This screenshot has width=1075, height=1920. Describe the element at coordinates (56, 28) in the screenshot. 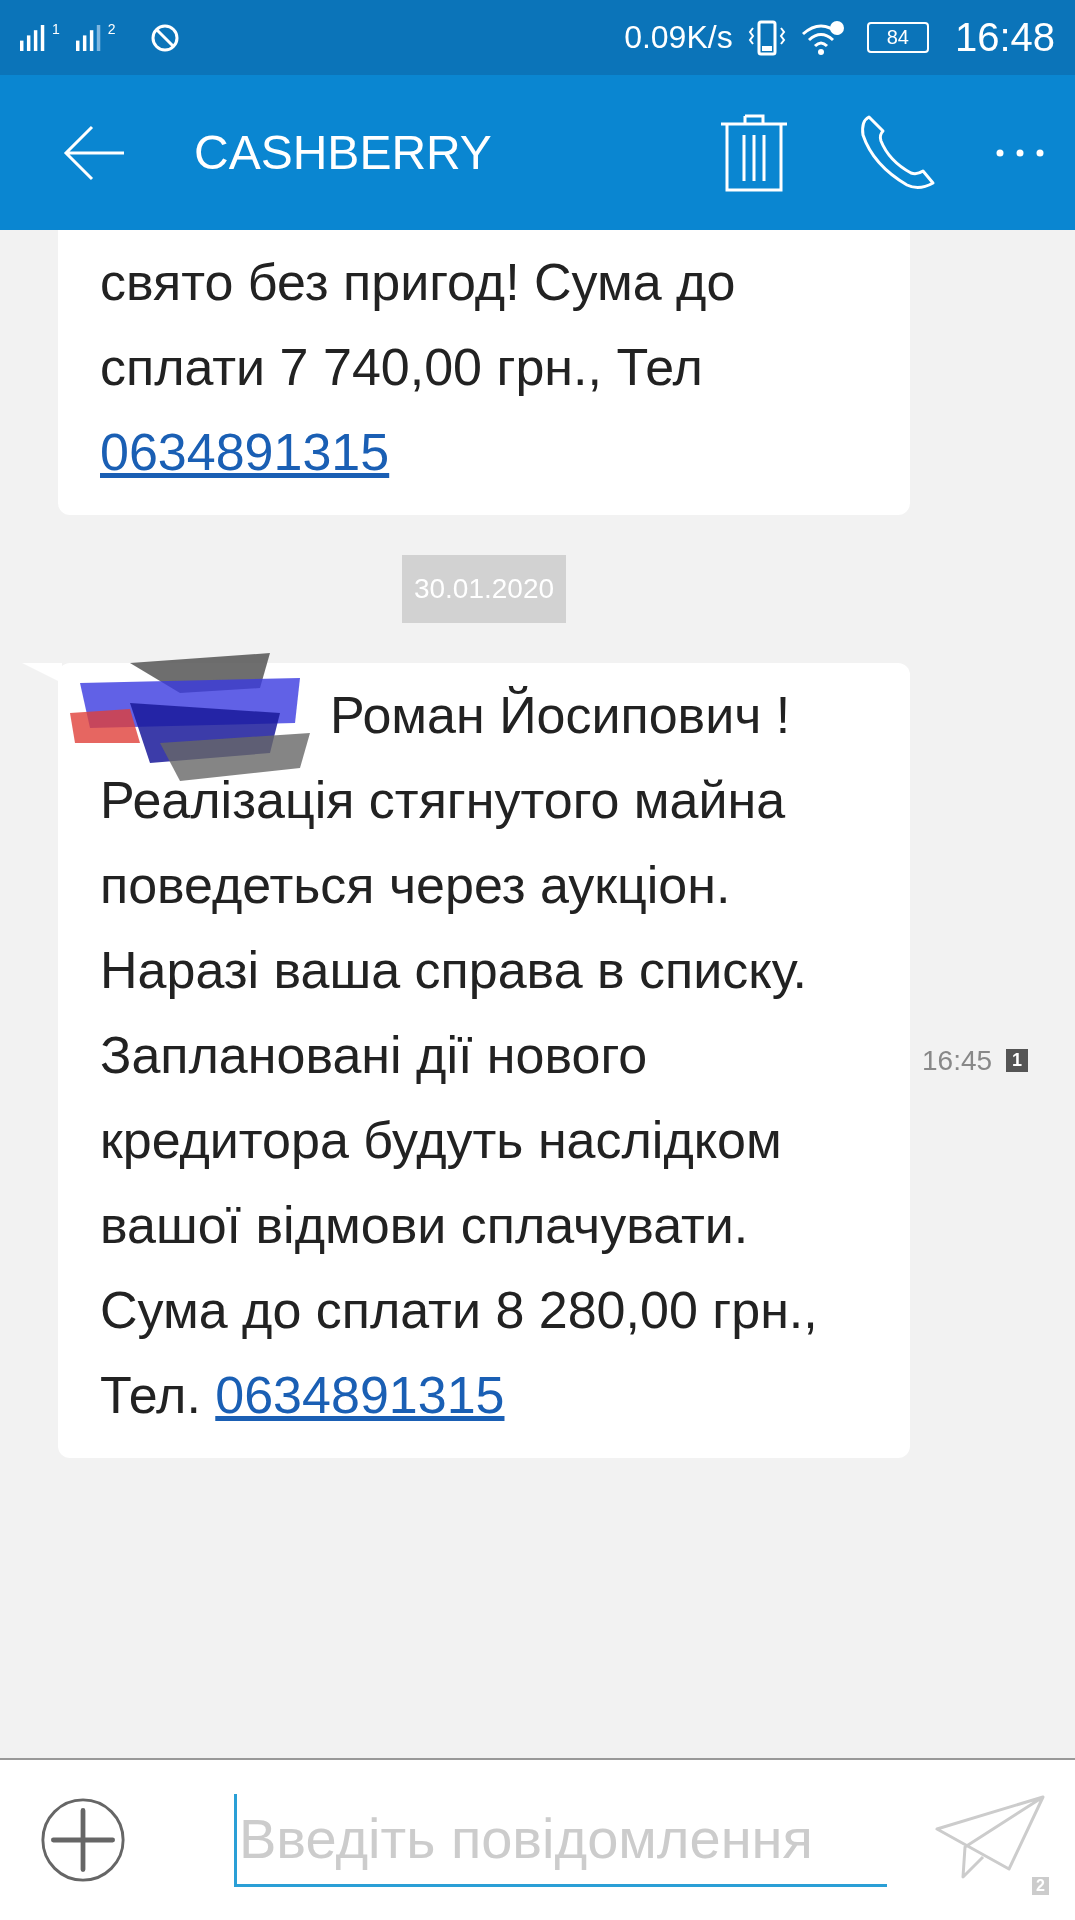

I see `sim-number: 1` at that location.